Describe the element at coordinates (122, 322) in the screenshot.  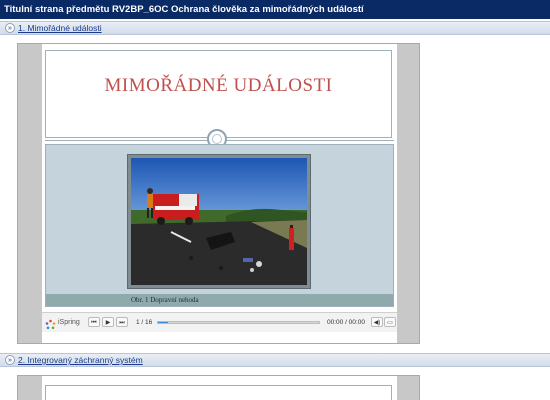
I see `next-slide-button: ⏭` at that location.